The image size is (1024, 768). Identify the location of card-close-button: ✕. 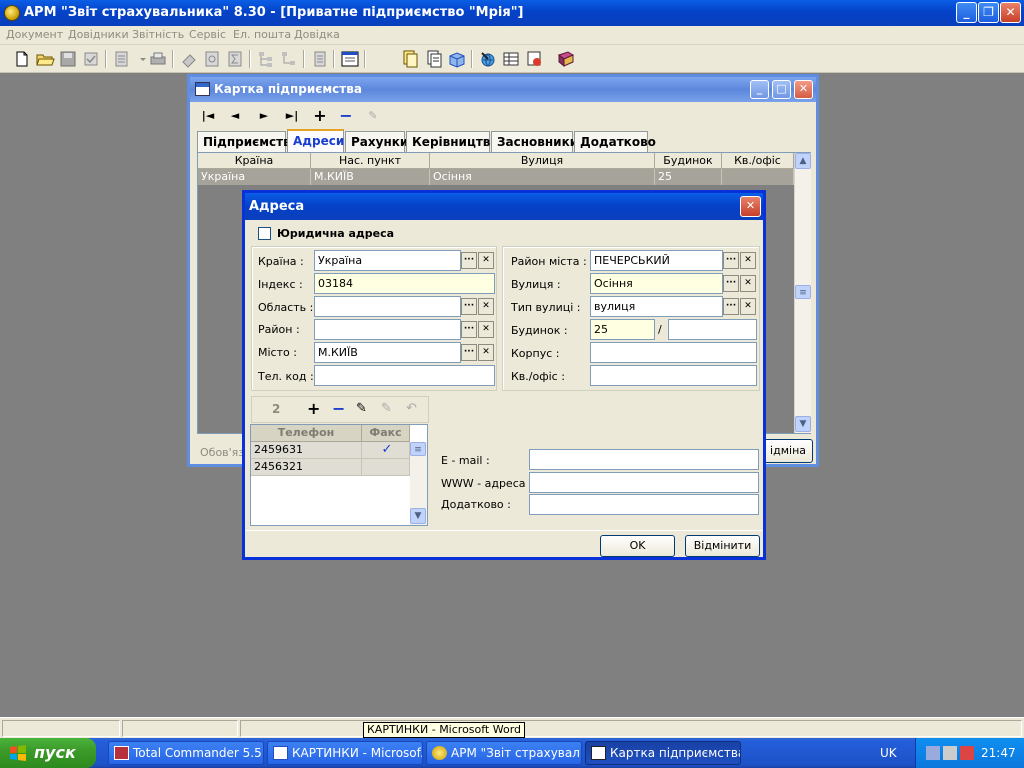
(803, 89).